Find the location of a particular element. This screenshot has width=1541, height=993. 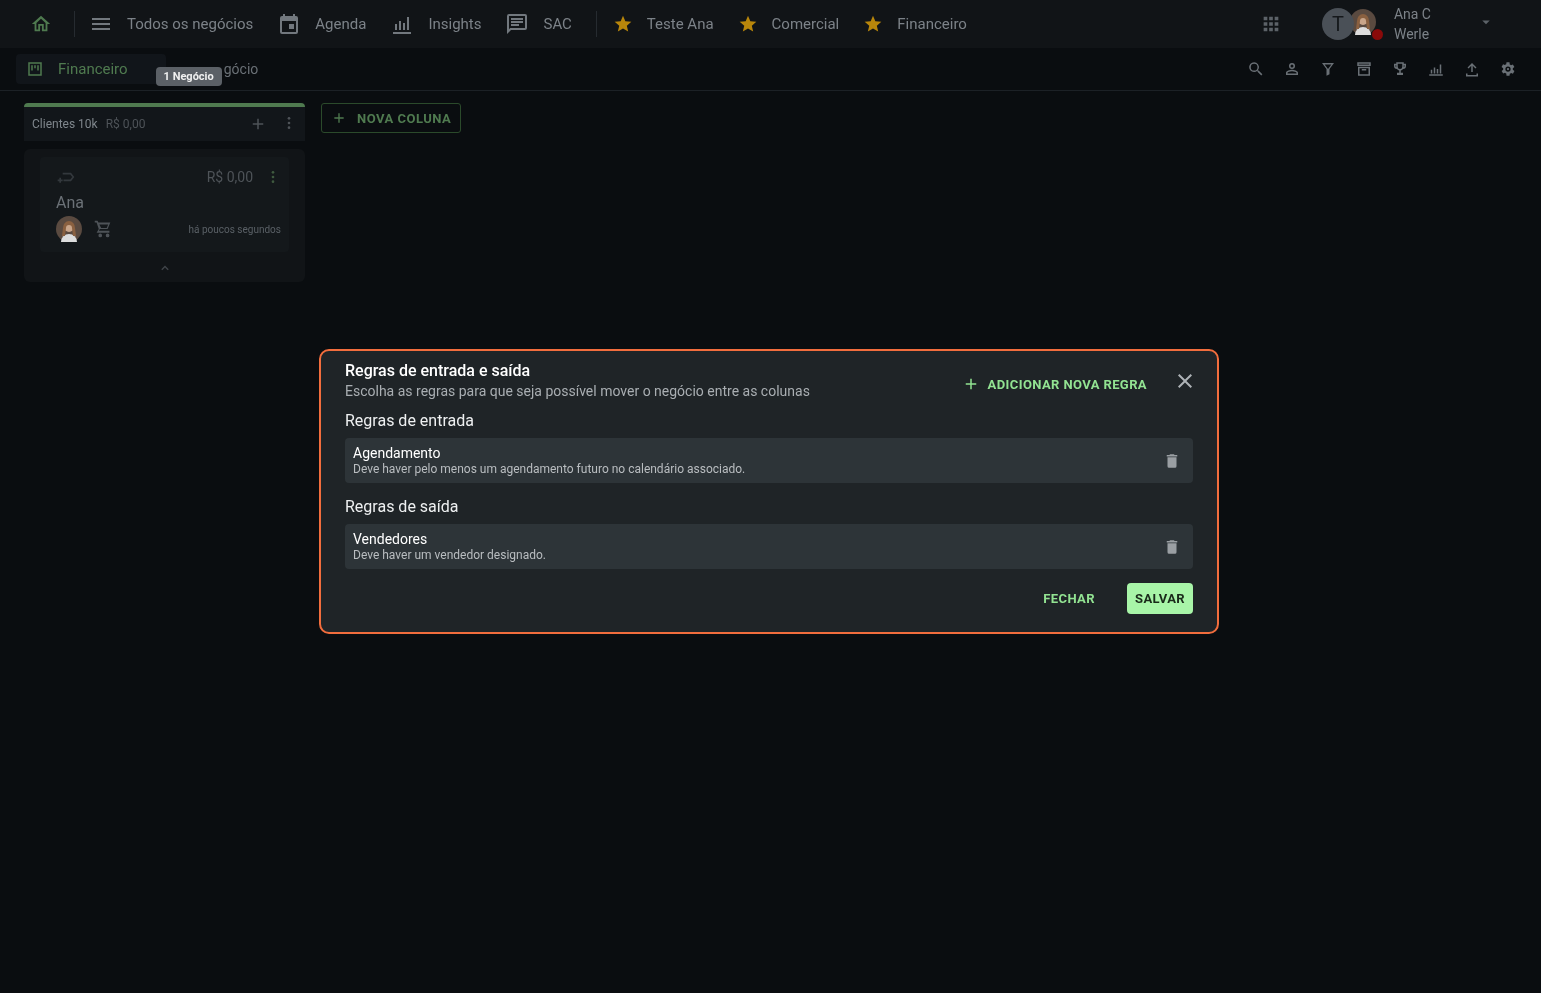

column-total: R$ 0,00 is located at coordinates (125, 124).